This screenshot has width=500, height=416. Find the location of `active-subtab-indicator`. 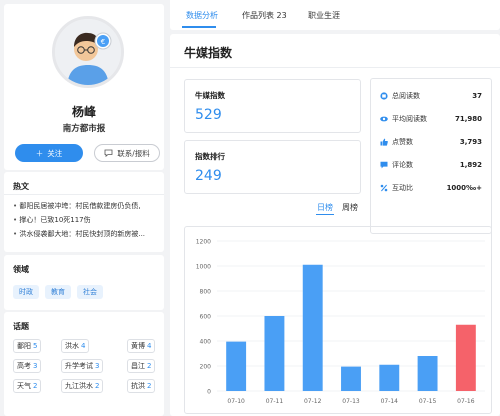

active-subtab-indicator is located at coordinates (325, 214).